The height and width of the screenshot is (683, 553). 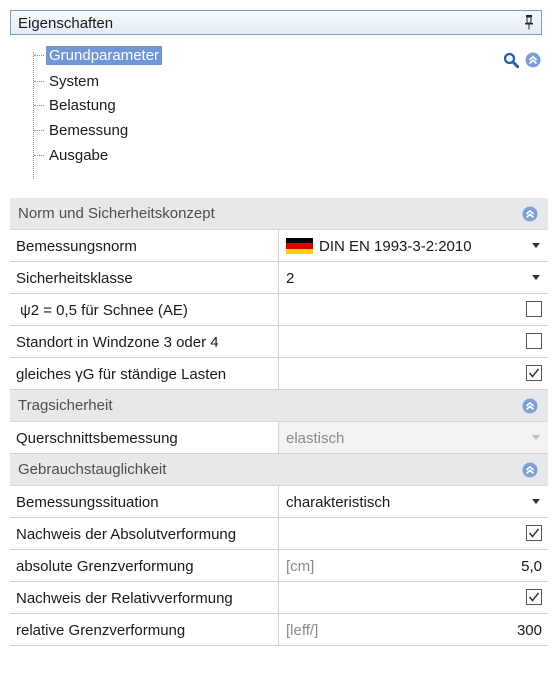 What do you see at coordinates (413, 437) in the screenshot?
I see `querschnitt-select: elastisch` at bounding box center [413, 437].